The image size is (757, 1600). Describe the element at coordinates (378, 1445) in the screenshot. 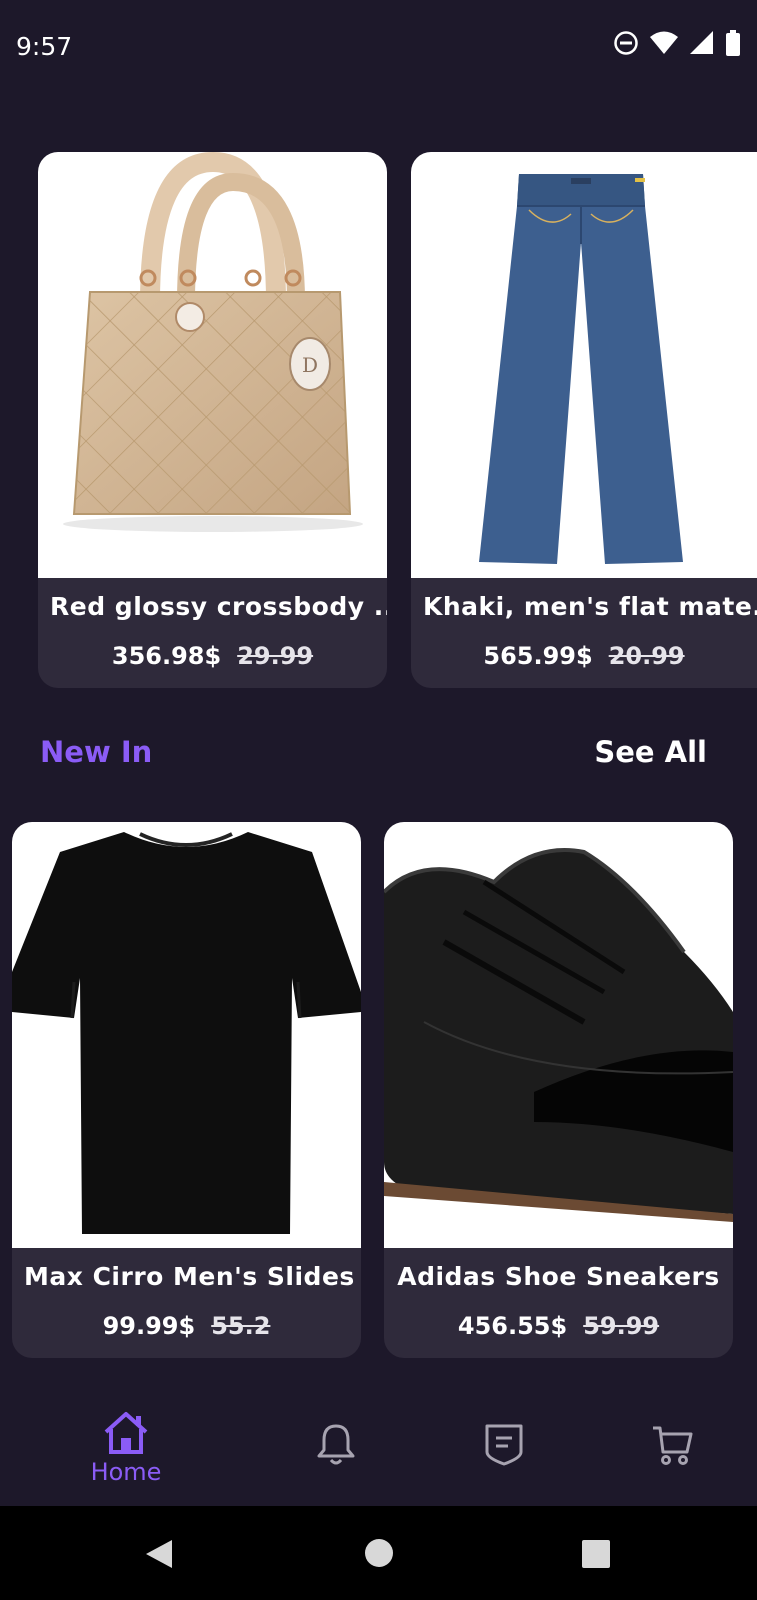

I see `bottom-nav: Home` at that location.